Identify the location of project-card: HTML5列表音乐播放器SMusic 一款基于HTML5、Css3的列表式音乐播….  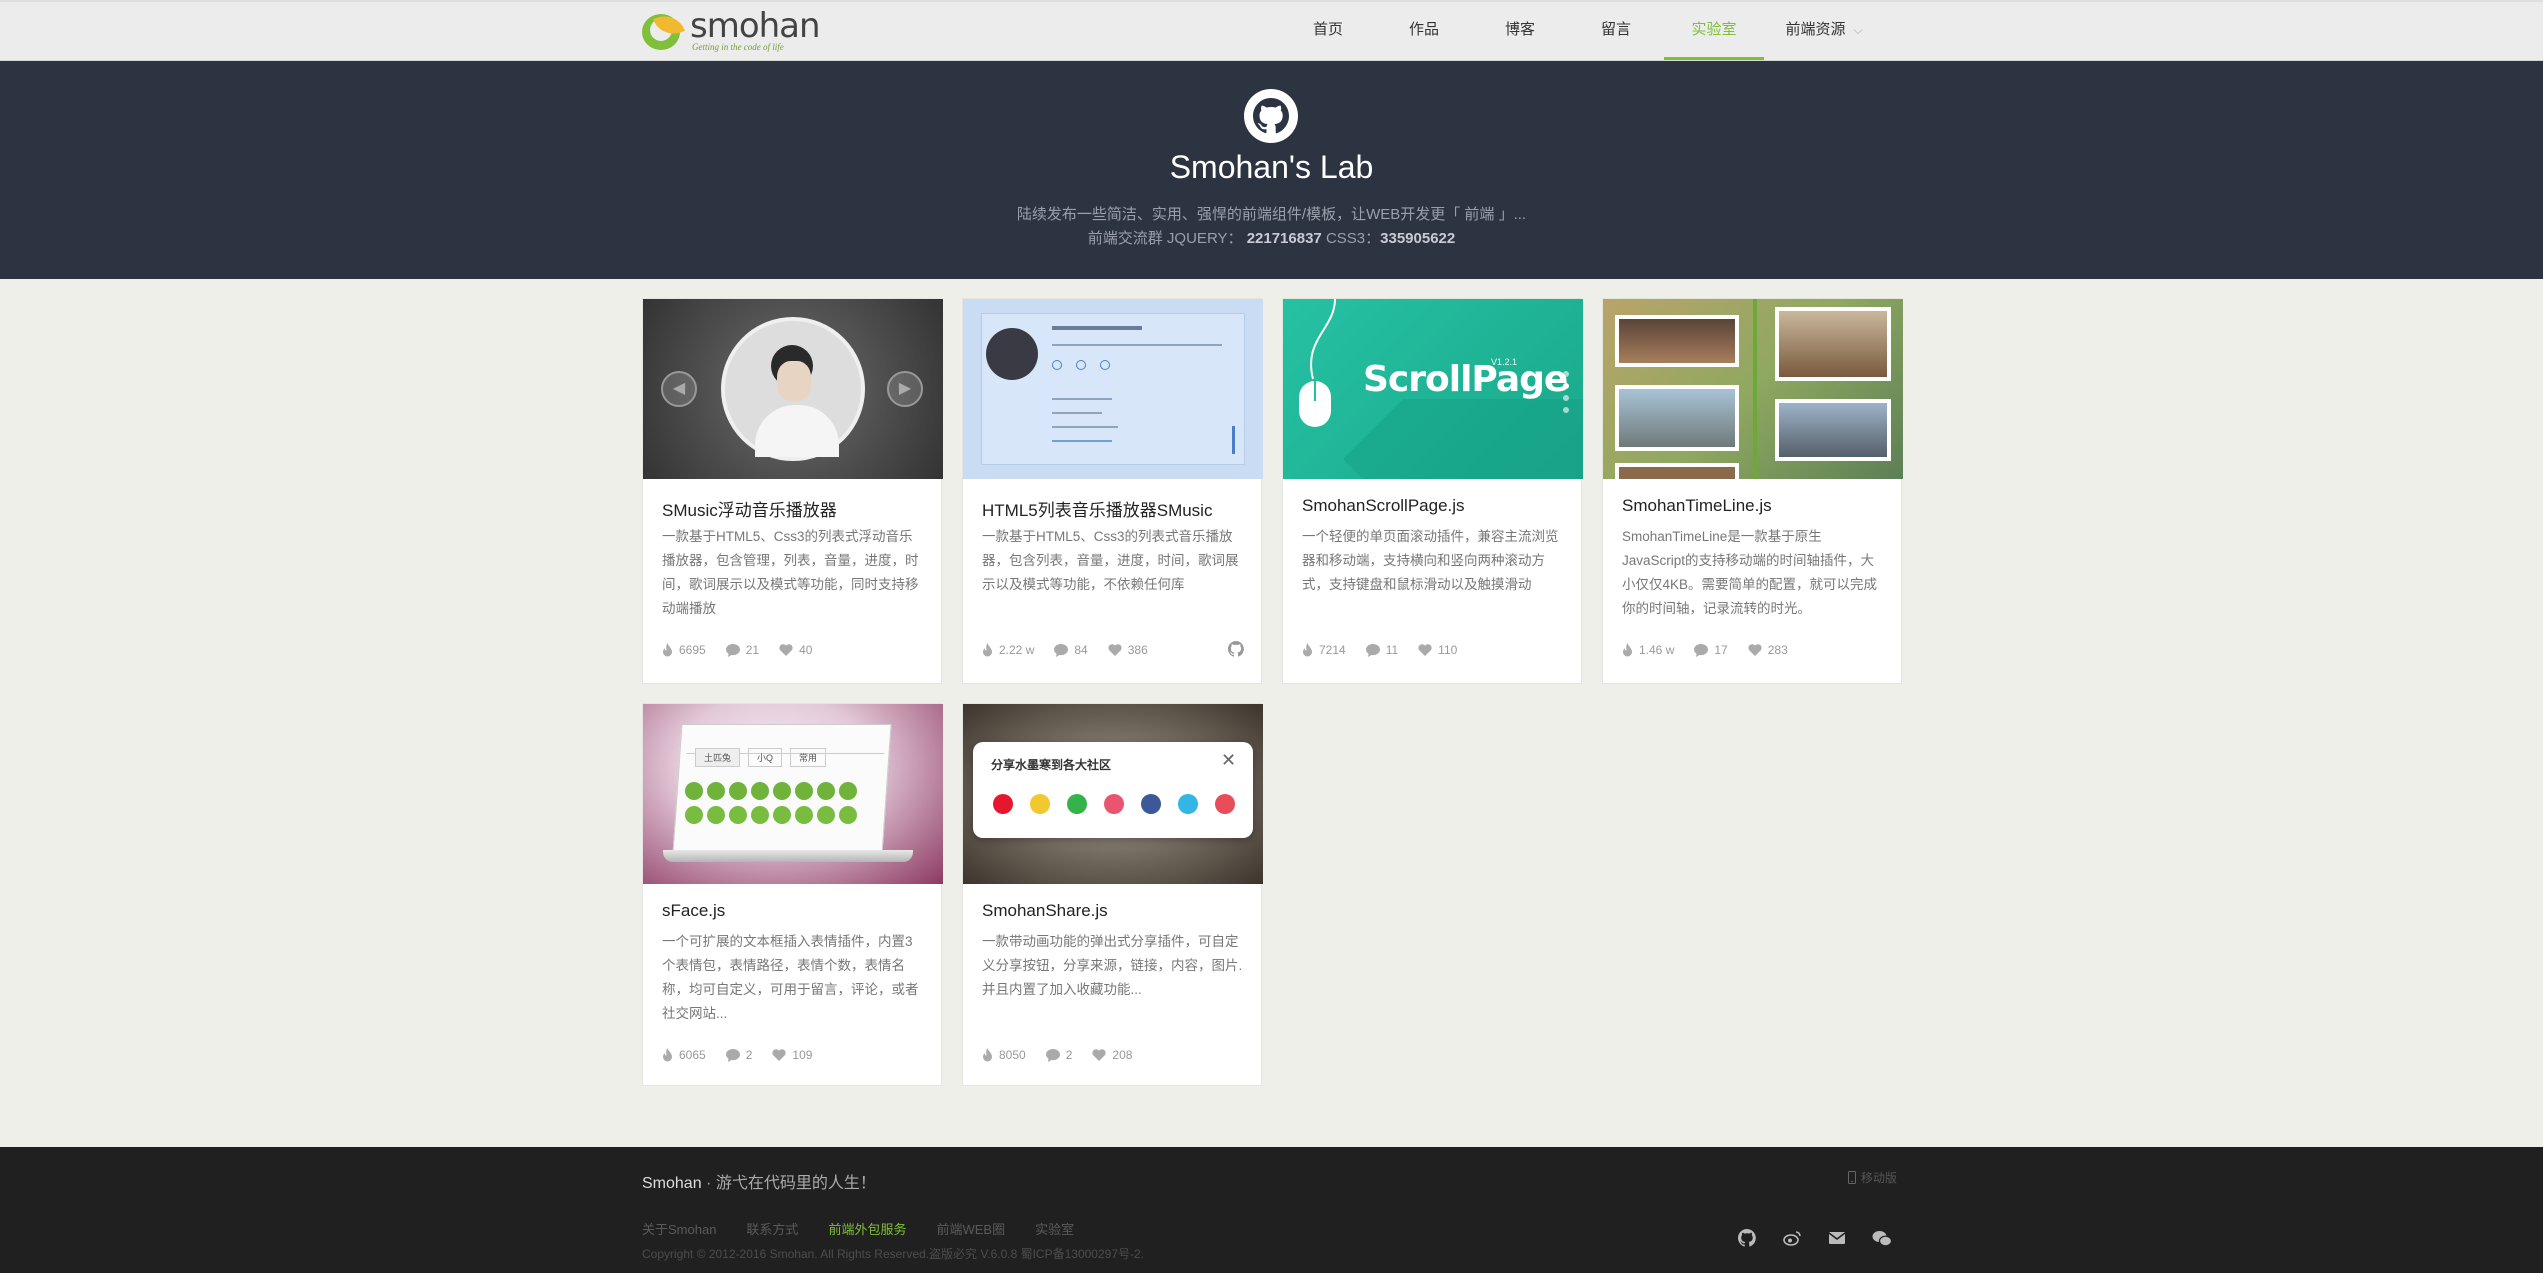
(1112, 491).